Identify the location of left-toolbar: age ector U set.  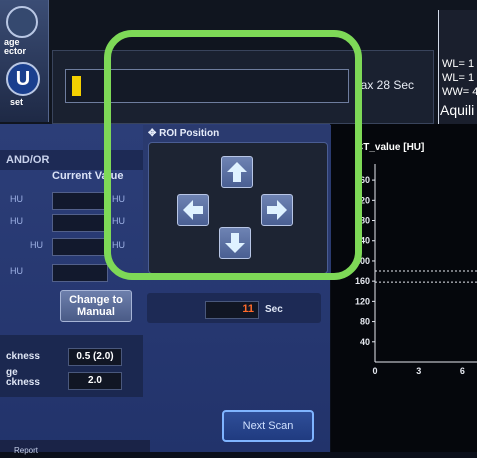
(24, 61).